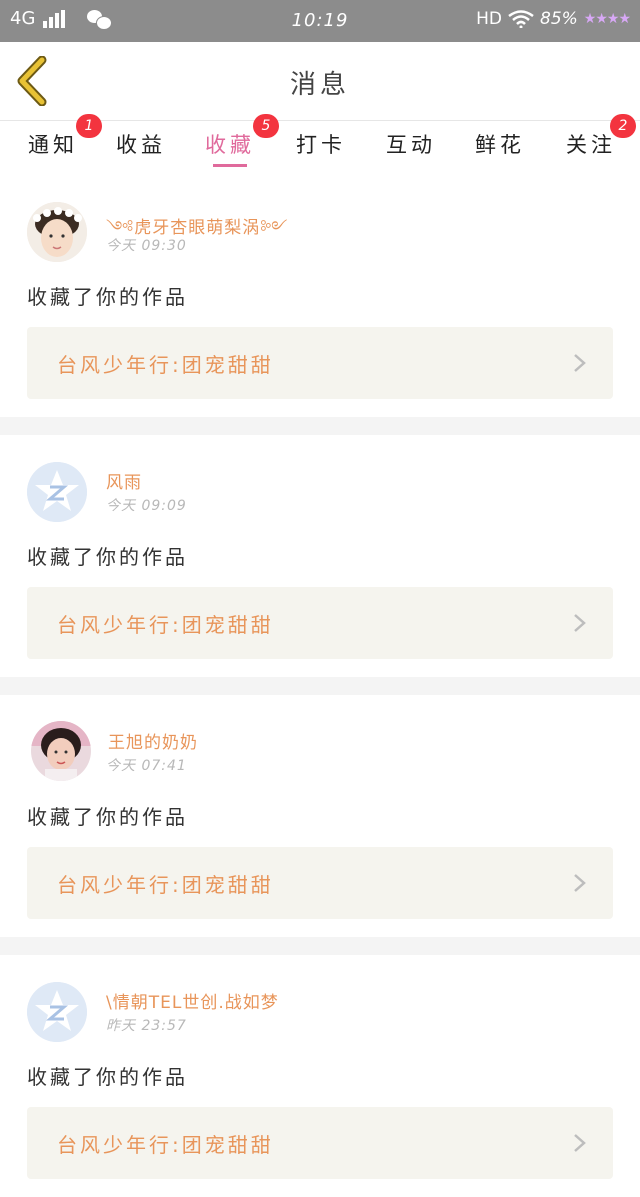 Image resolution: width=640 pixels, height=1197 pixels. What do you see at coordinates (192, 1000) in the screenshot?
I see `username: \情朝TEL世创.战如梦` at bounding box center [192, 1000].